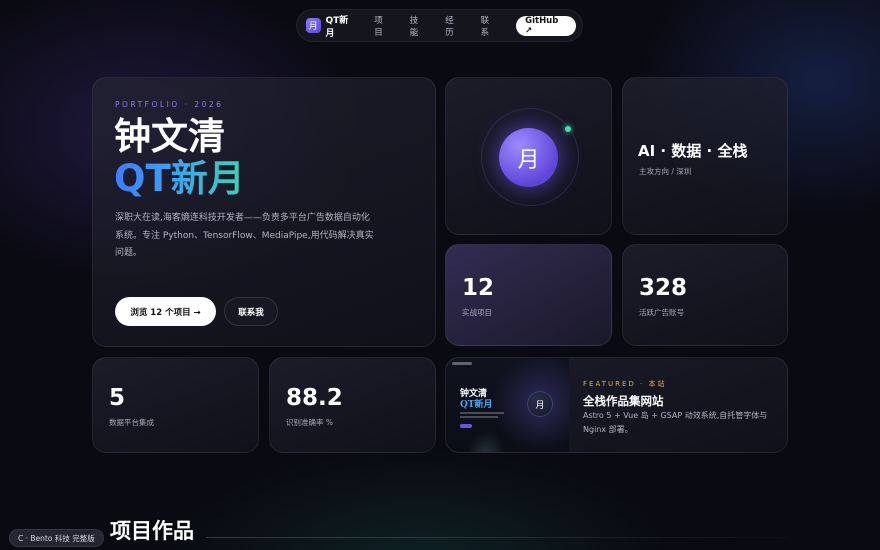 The height and width of the screenshot is (550, 880). I want to click on thumb-decoration, so click(486, 441).